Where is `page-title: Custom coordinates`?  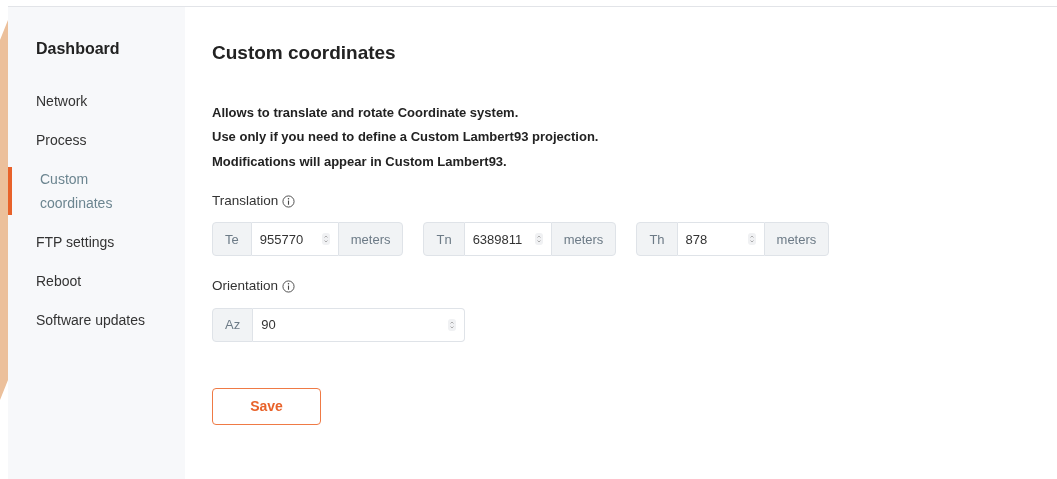
page-title: Custom coordinates is located at coordinates (304, 53).